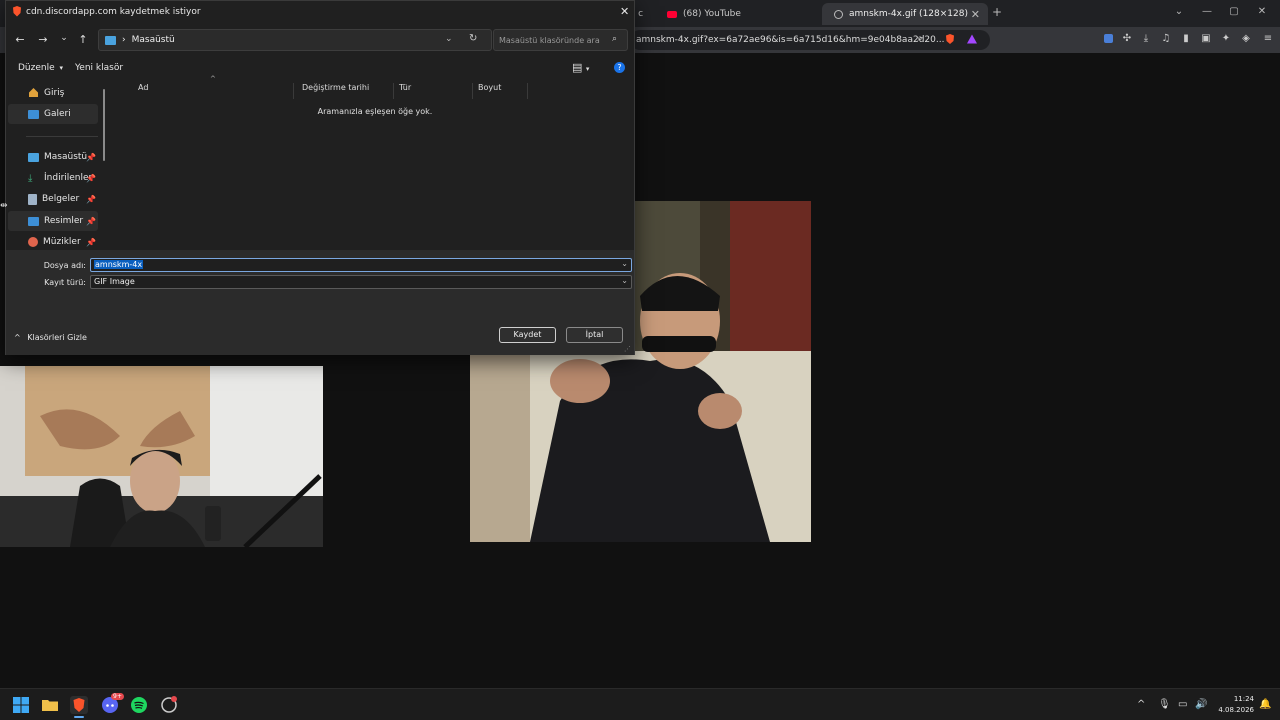  What do you see at coordinates (1166, 39) in the screenshot?
I see `music-note-icon: ♫` at bounding box center [1166, 39].